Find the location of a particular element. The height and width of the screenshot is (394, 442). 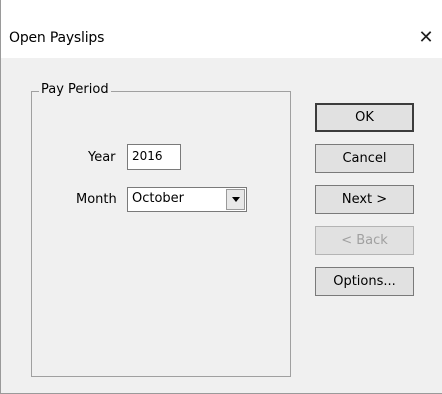

title-bar: Open Payslips ✕ is located at coordinates (221, 29).